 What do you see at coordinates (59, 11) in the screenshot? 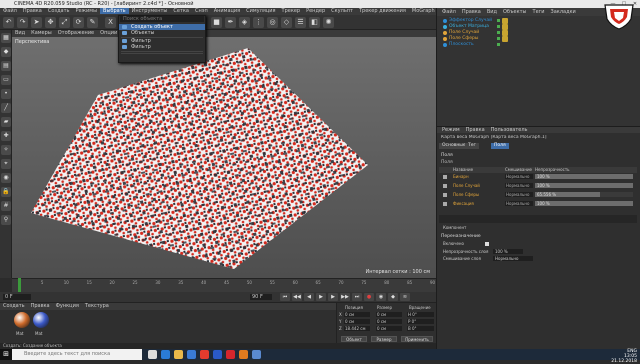
I see `menu-item: Создать` at bounding box center [59, 11].